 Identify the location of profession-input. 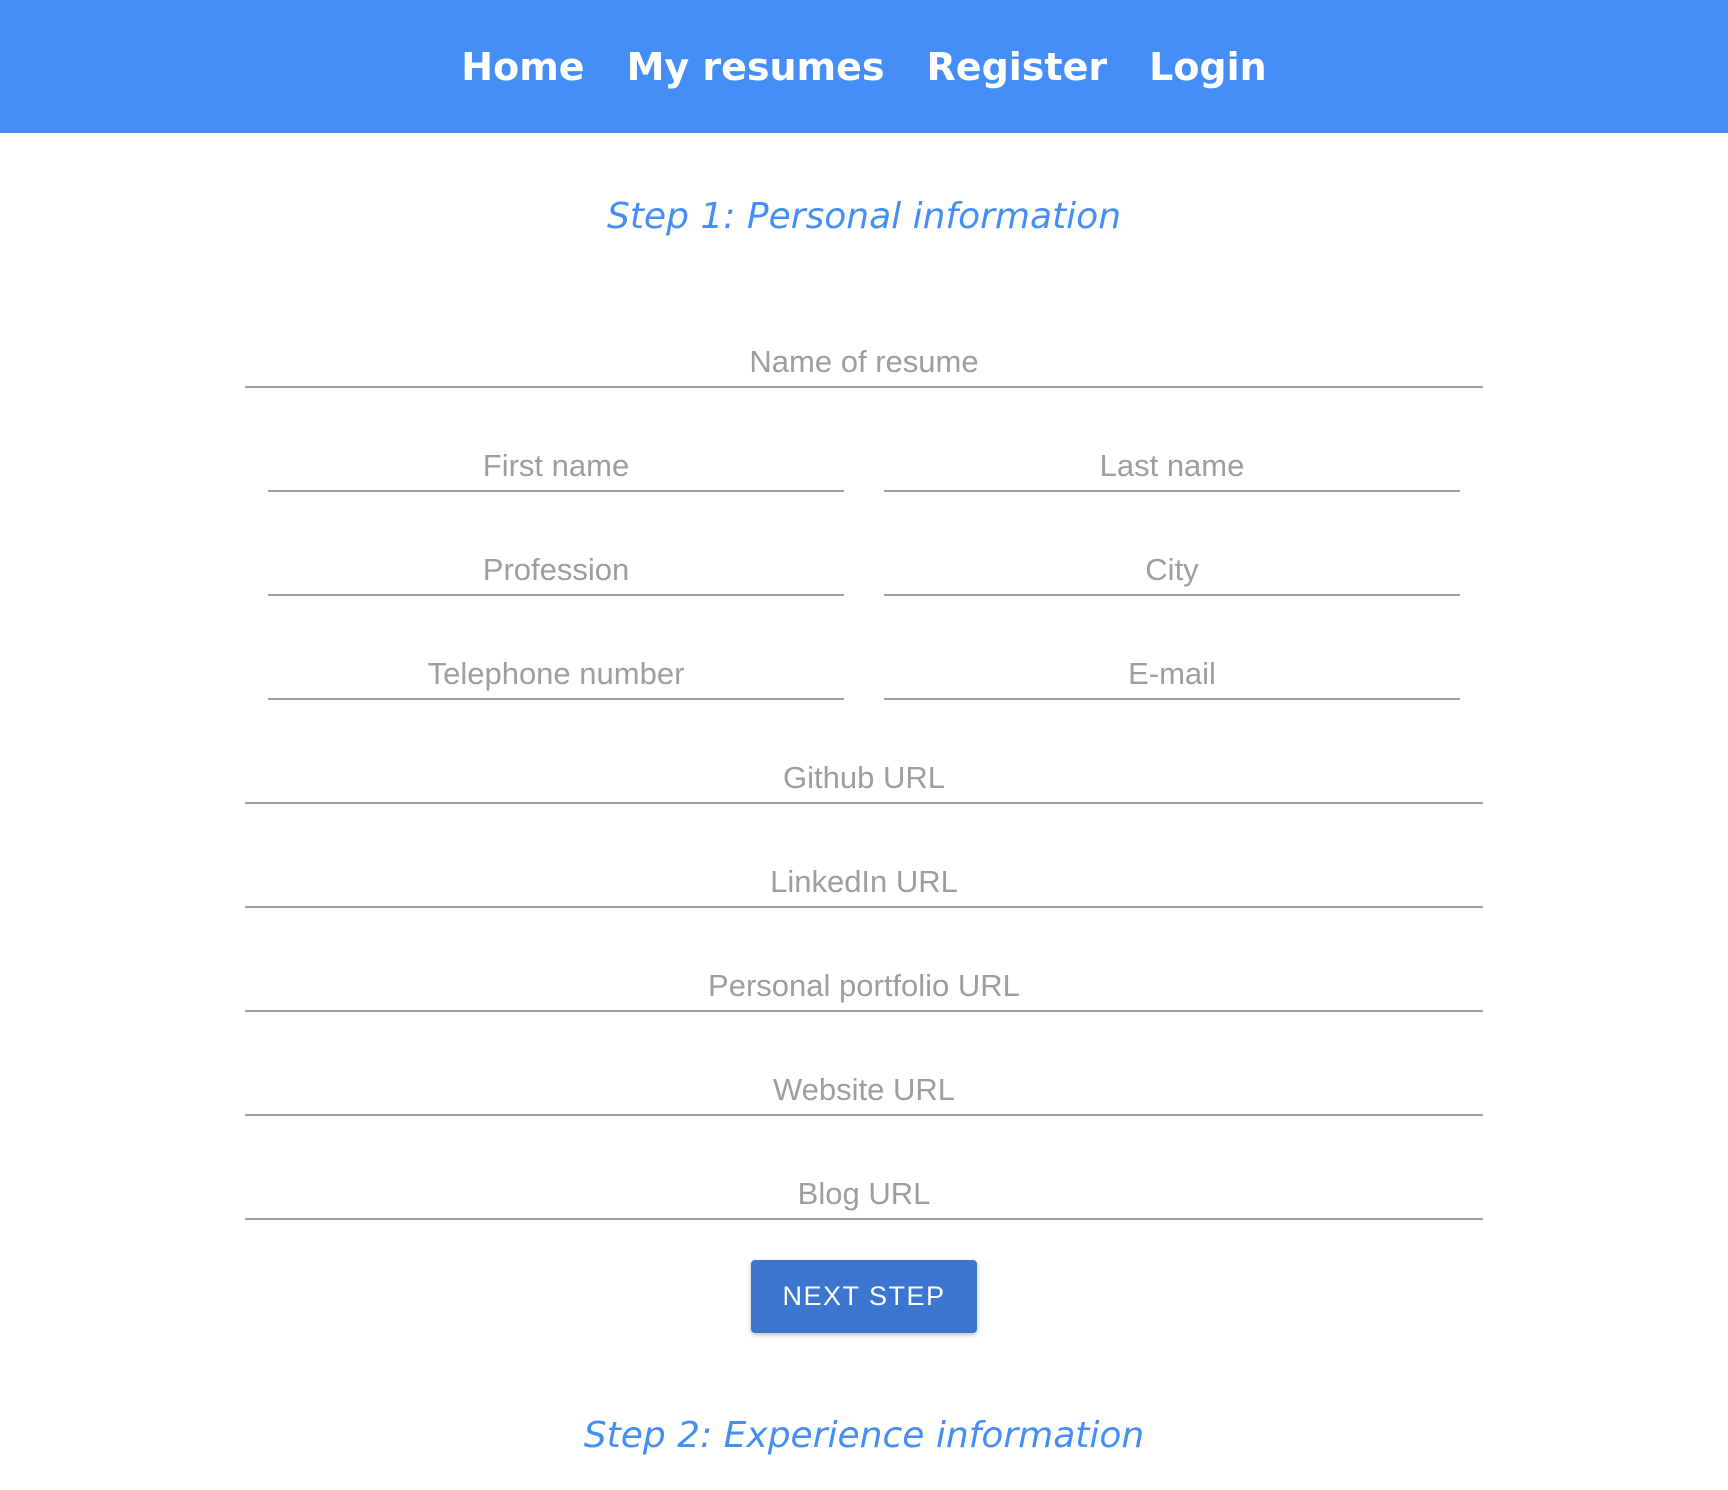
(556, 571).